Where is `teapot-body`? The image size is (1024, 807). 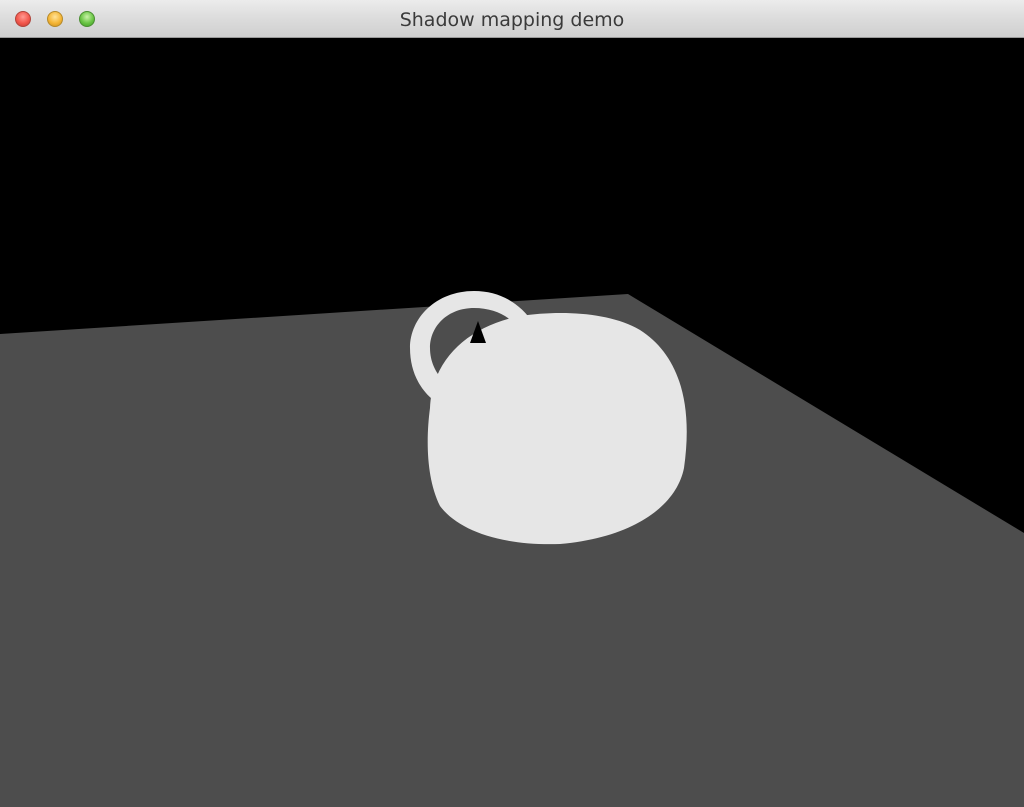
teapot-body is located at coordinates (557, 428).